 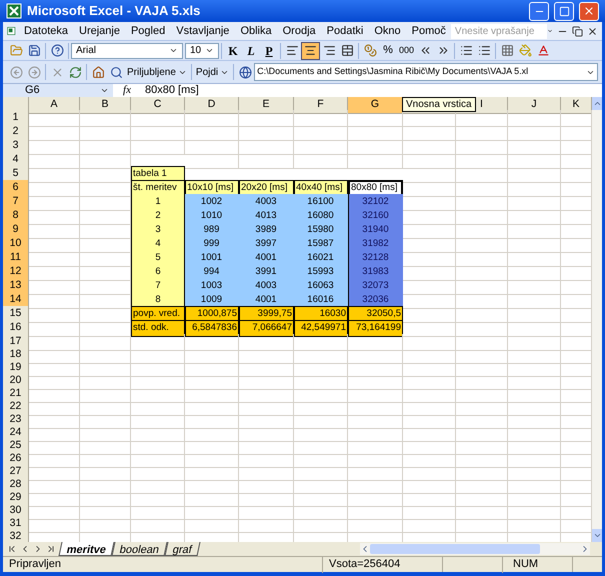 I want to click on italic-button: L, so click(x=251, y=51).